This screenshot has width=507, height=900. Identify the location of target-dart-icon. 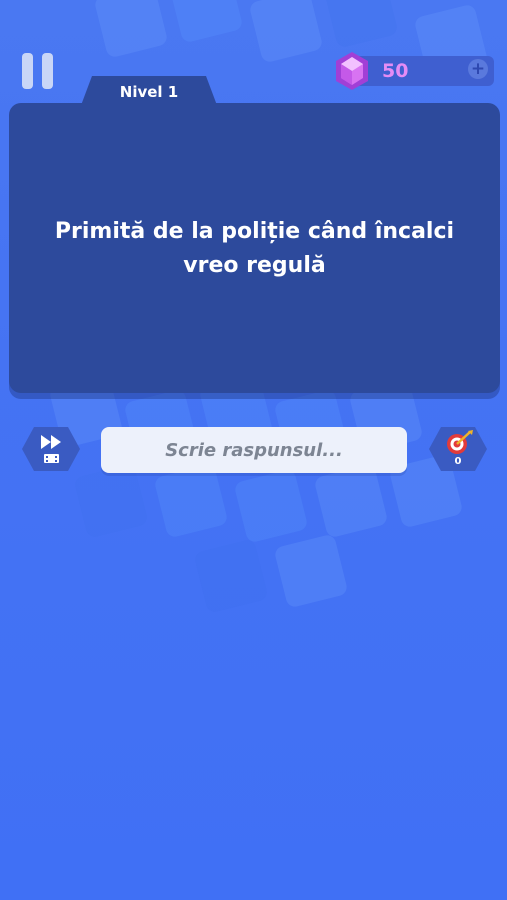
(460, 442).